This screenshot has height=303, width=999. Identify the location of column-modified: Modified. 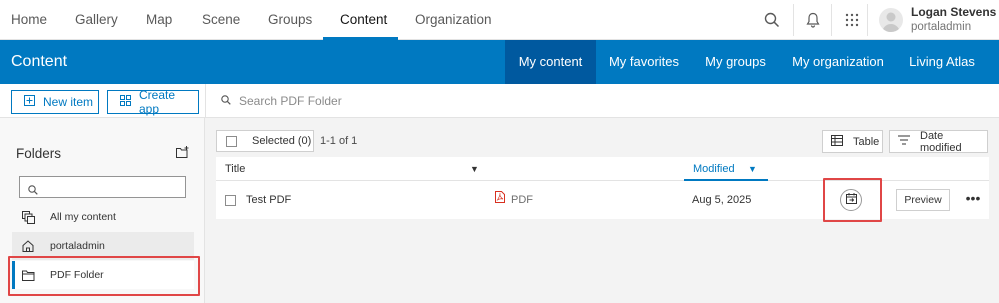
(714, 169).